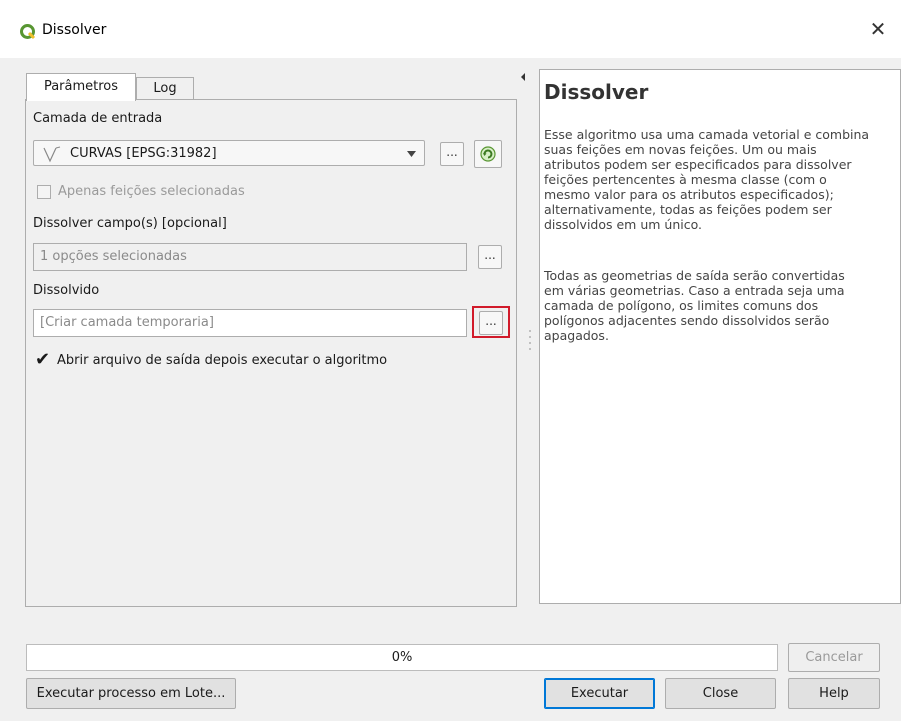 The height and width of the screenshot is (721, 901). I want to click on collapse-arrow-icon, so click(523, 77).